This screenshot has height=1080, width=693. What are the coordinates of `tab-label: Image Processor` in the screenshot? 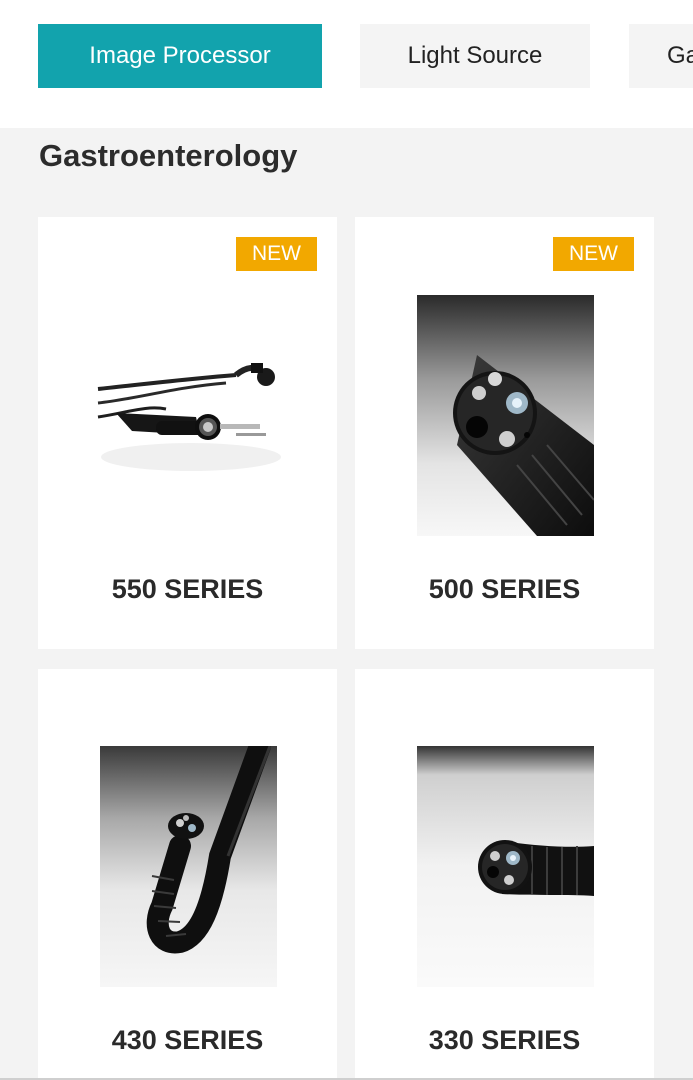 It's located at (180, 55).